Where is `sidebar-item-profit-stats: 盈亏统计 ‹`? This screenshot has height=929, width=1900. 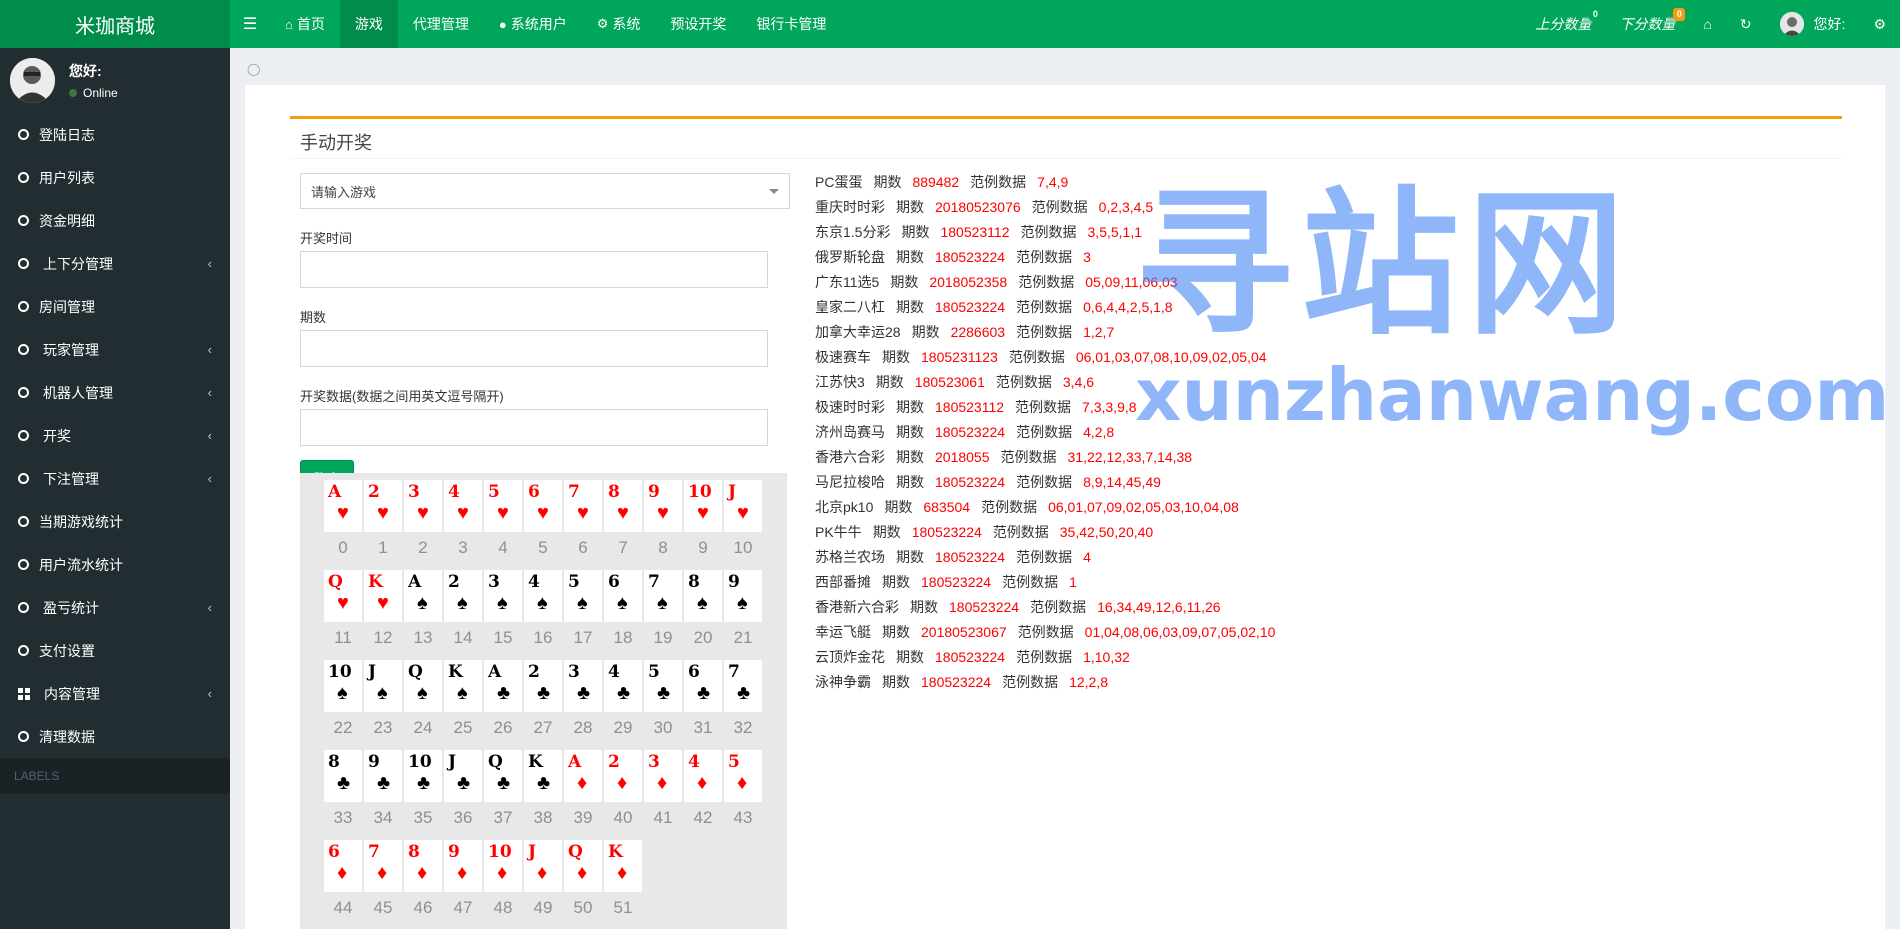 sidebar-item-profit-stats: 盈亏统计 ‹ is located at coordinates (115, 607).